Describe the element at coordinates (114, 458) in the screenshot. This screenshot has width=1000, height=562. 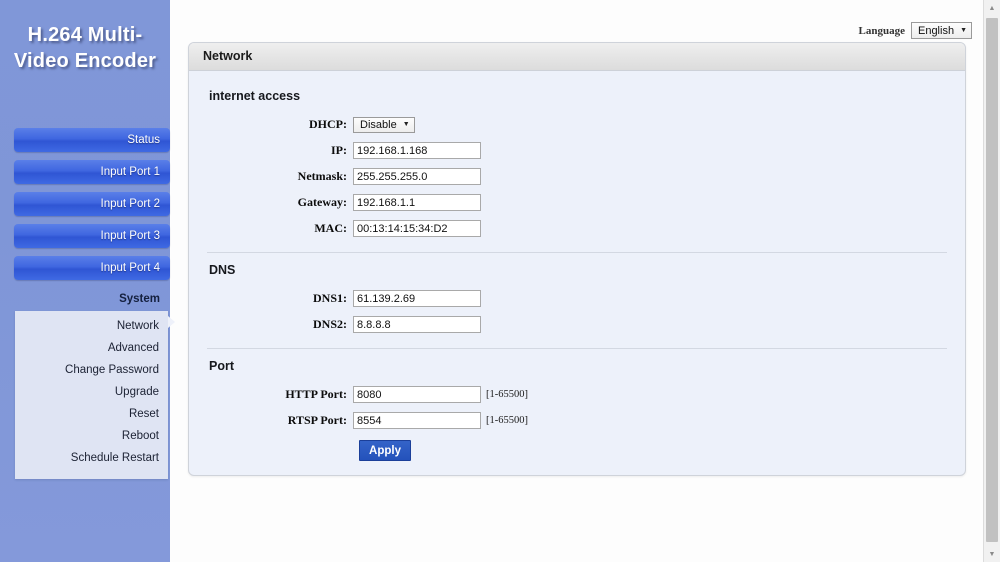
I see `sidebar-subitem-label: Schedule Restart` at that location.